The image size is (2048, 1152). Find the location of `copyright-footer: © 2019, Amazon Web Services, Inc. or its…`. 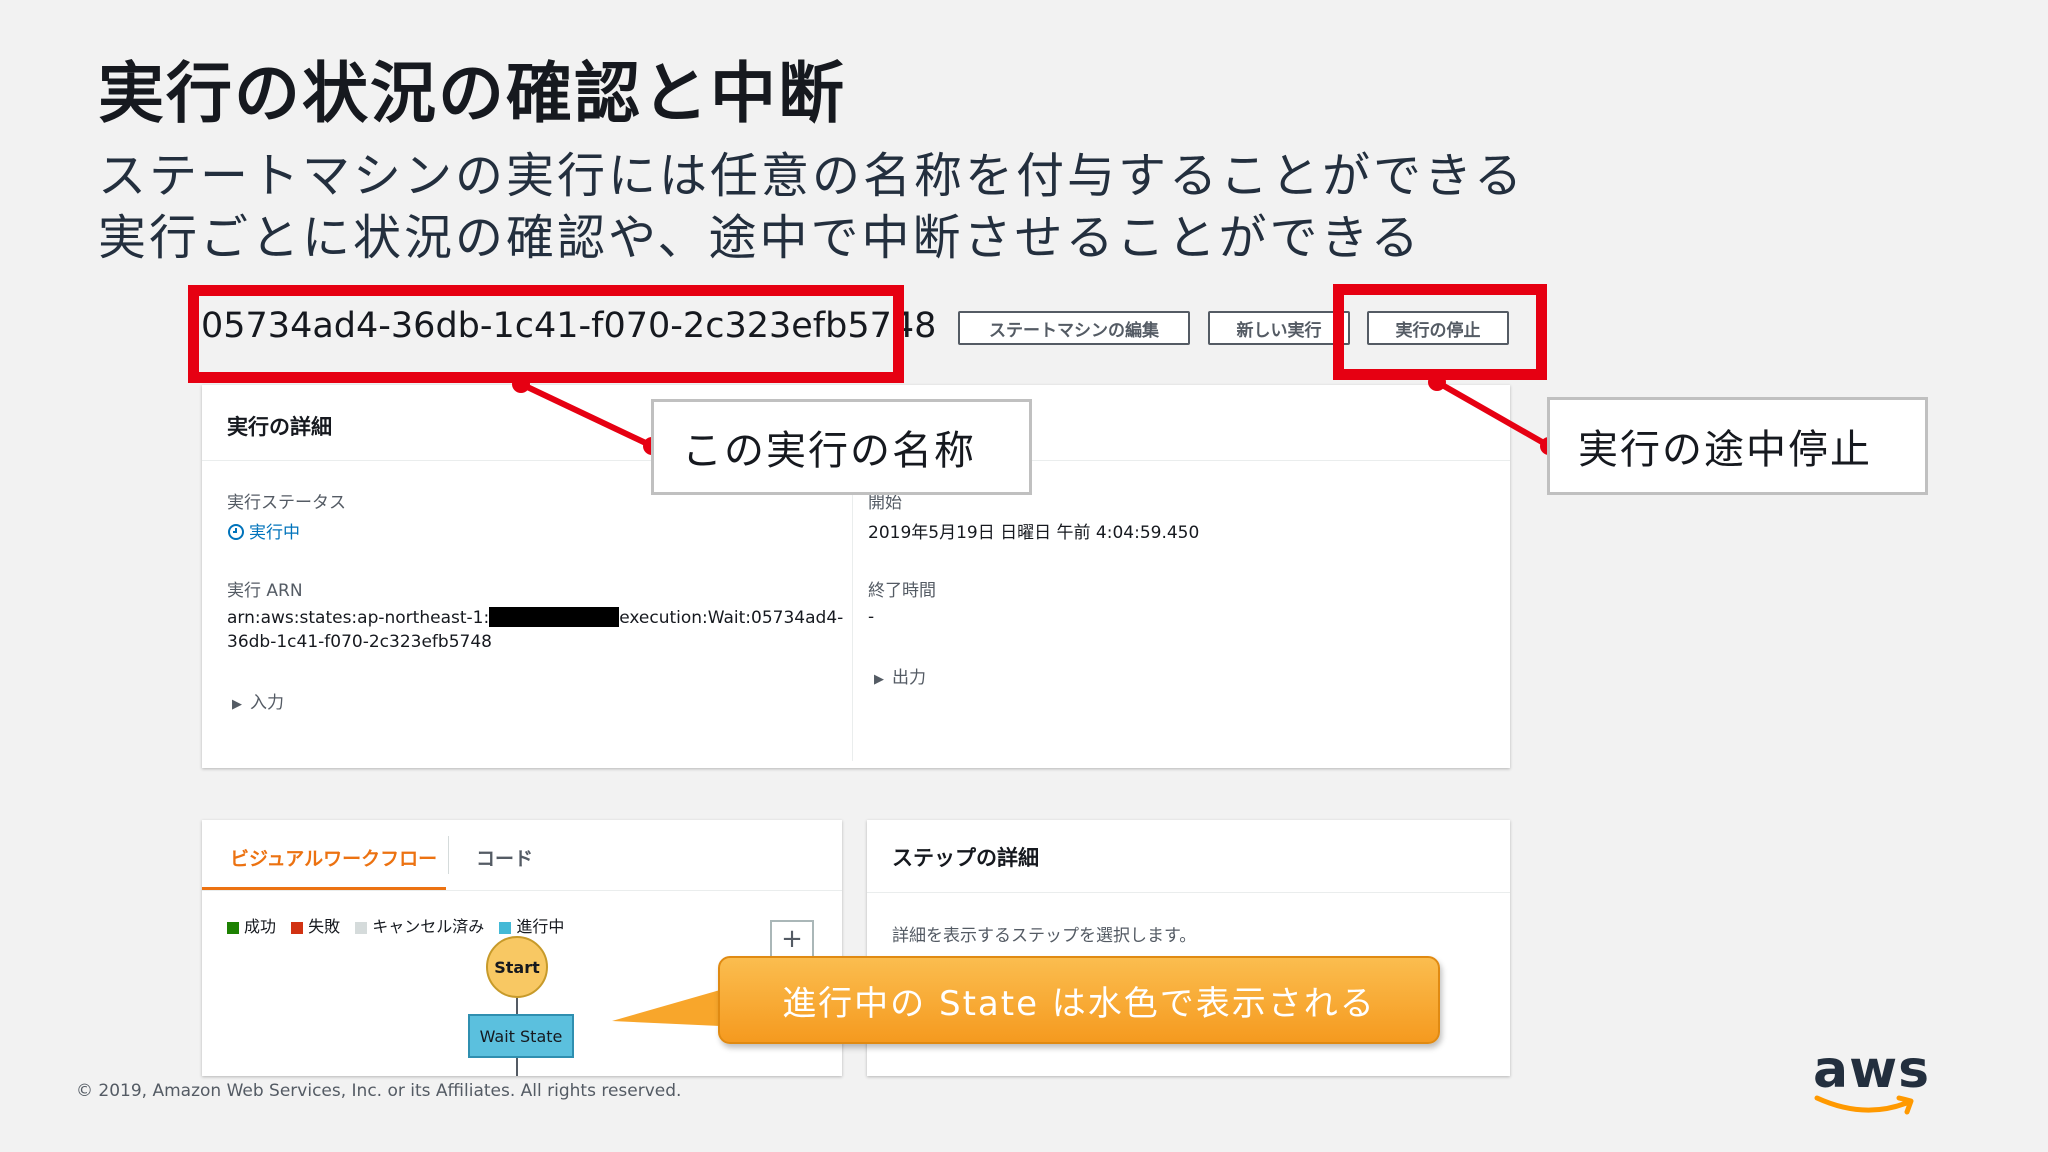

copyright-footer: © 2019, Amazon Web Services, Inc. or its… is located at coordinates (379, 1091).